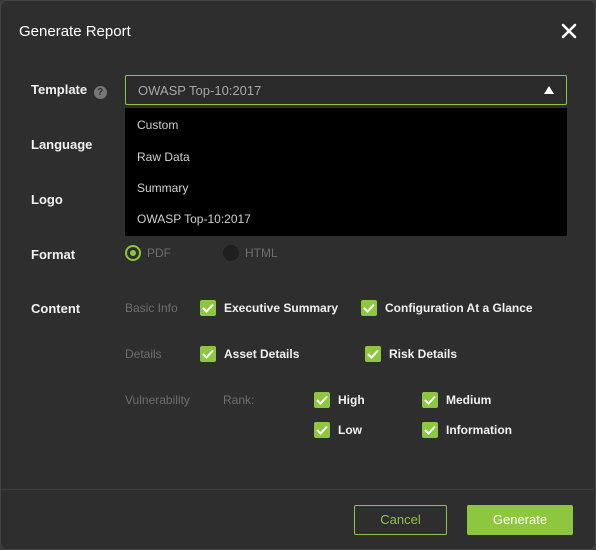 The image size is (596, 550). What do you see at coordinates (133, 253) in the screenshot?
I see `radio-selected-icon` at bounding box center [133, 253].